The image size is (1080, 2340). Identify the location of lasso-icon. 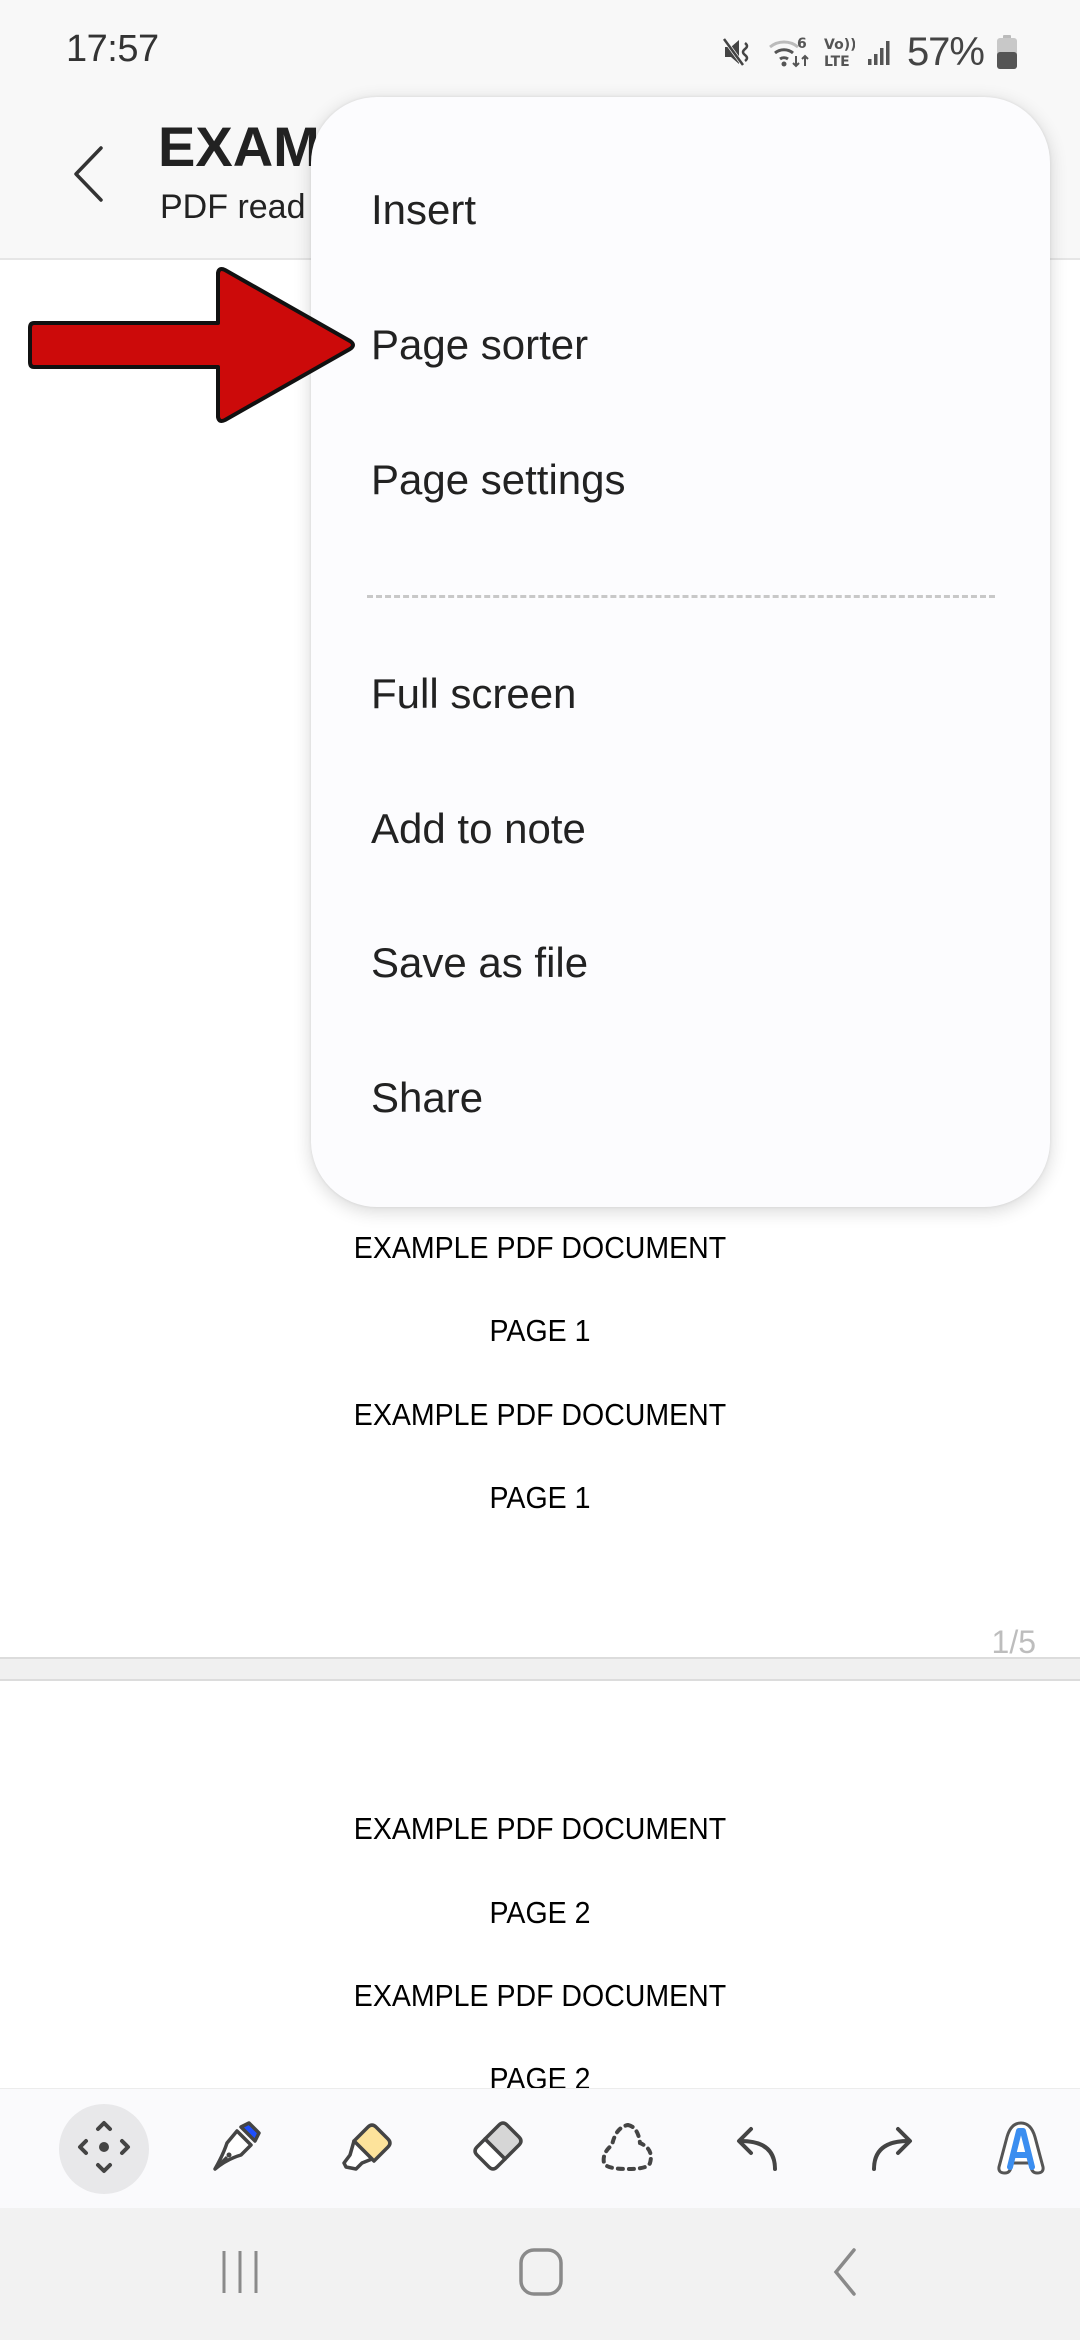
(628, 2149).